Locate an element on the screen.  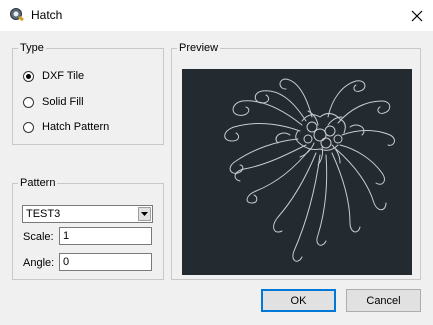
scale-label: Scale: is located at coordinates (38, 237).